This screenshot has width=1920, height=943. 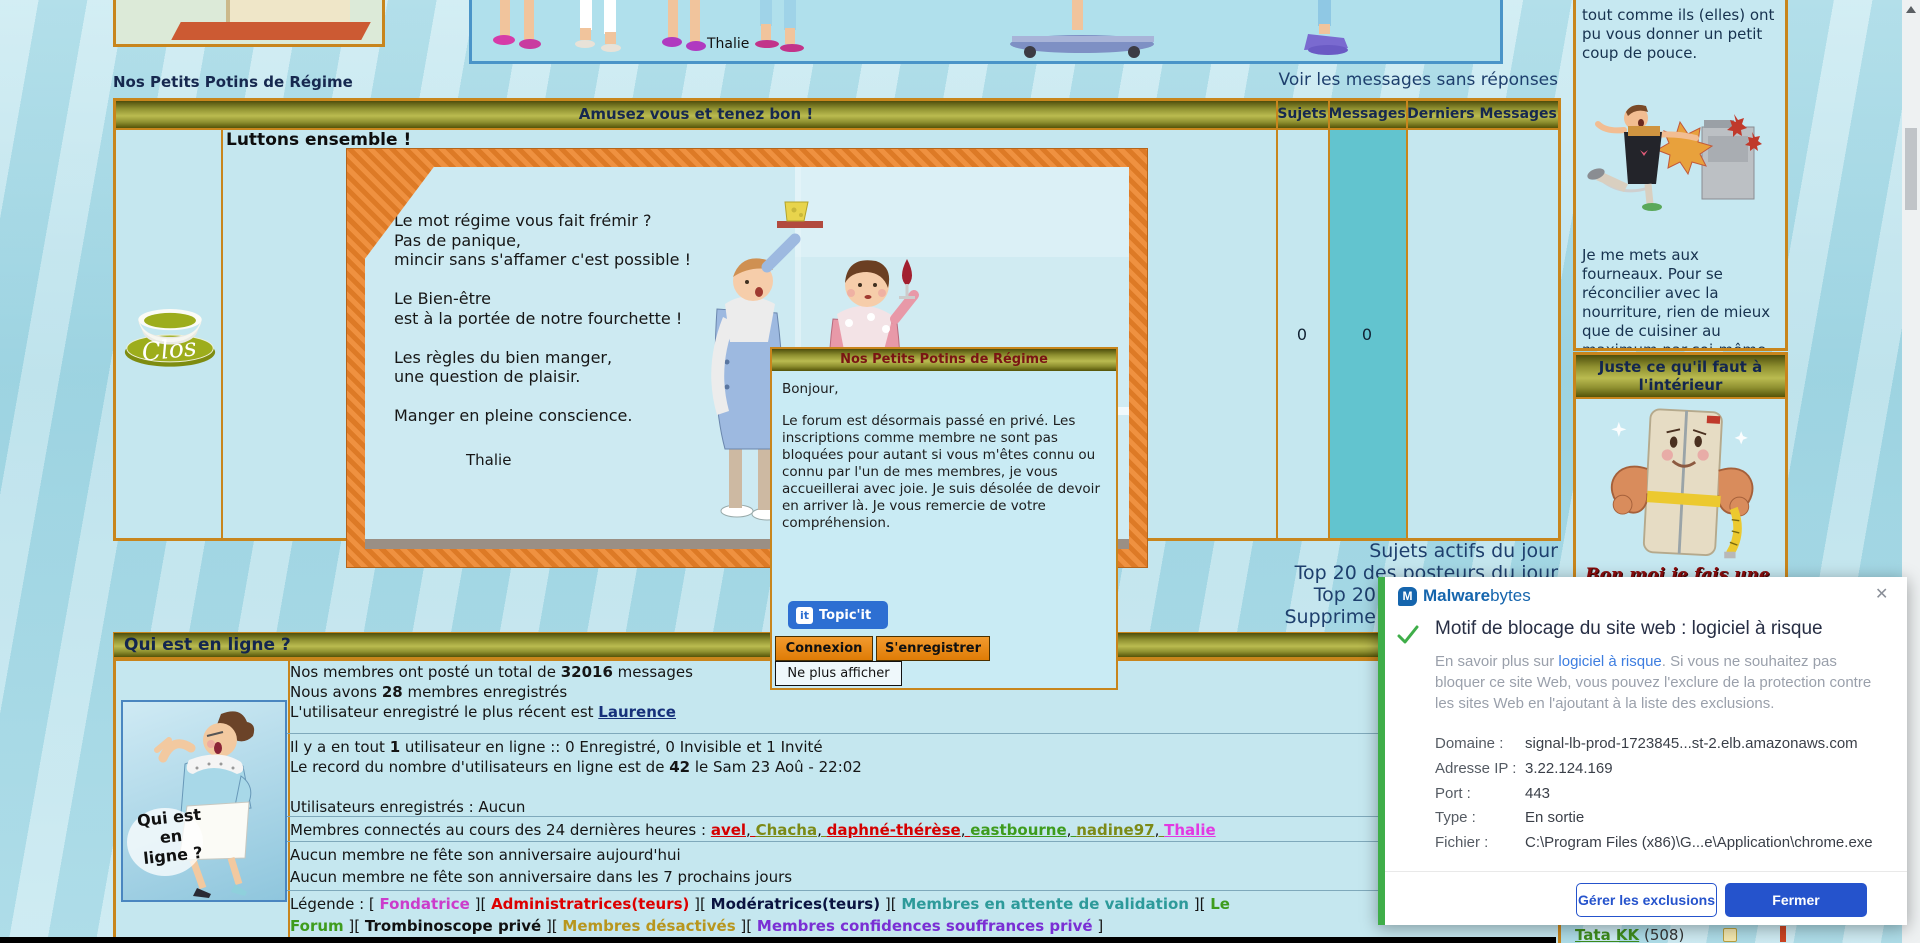 What do you see at coordinates (795, 904) in the screenshot?
I see `legend-item: Modératrices(teurs)` at bounding box center [795, 904].